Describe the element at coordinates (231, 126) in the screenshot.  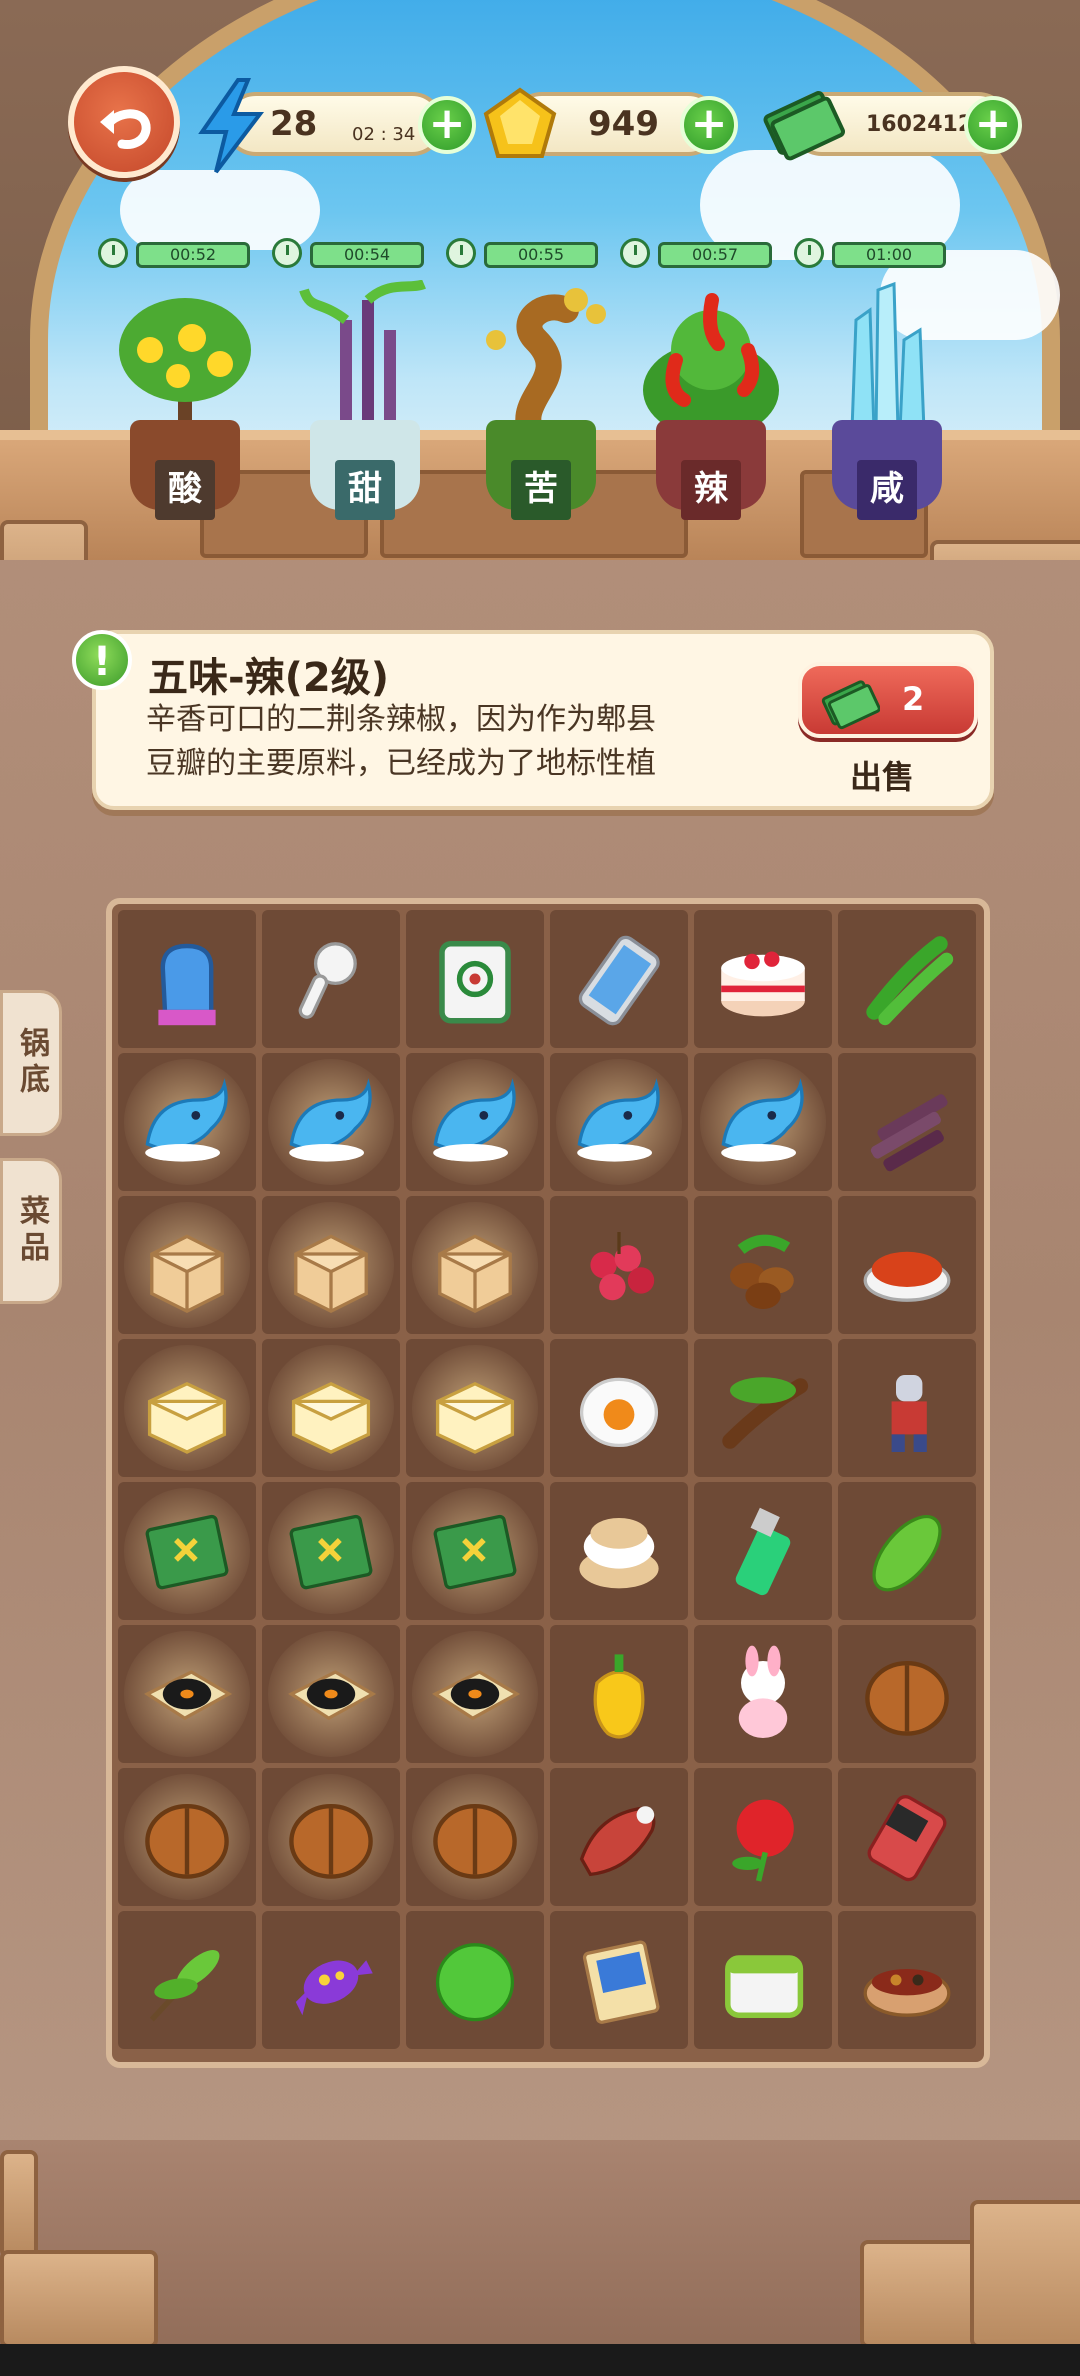
I see `lightning-icon` at that location.